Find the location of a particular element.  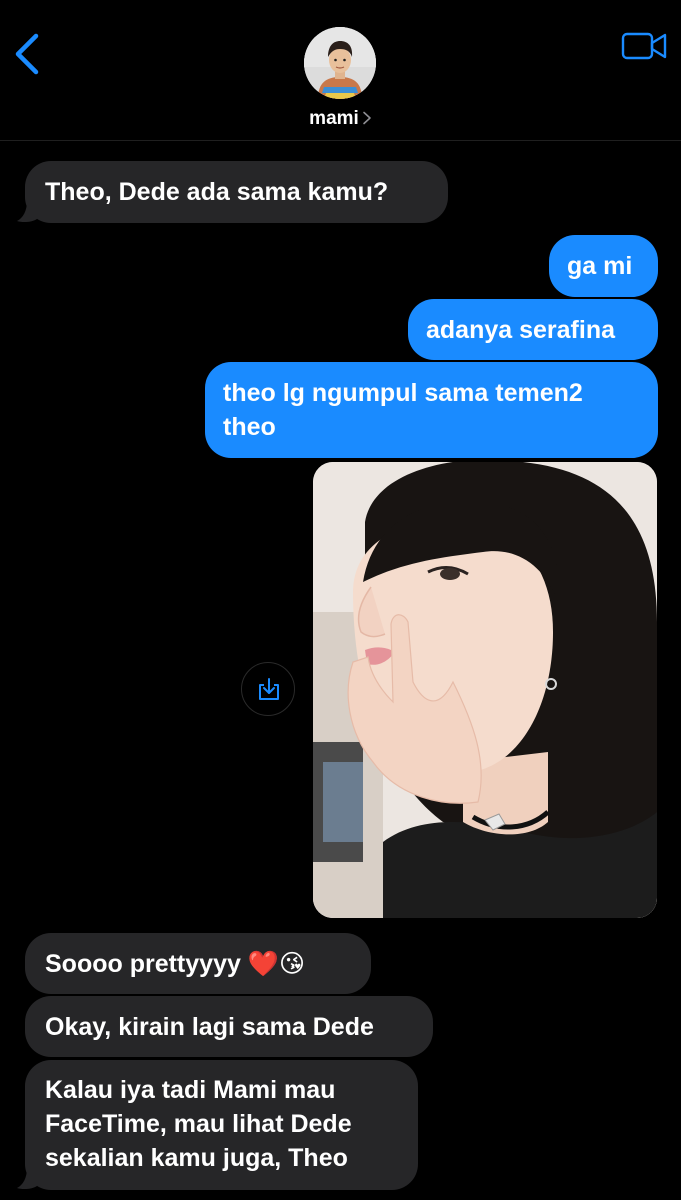

message-text-line: theo lg ngumpul sama temen2 is located at coordinates (403, 393).